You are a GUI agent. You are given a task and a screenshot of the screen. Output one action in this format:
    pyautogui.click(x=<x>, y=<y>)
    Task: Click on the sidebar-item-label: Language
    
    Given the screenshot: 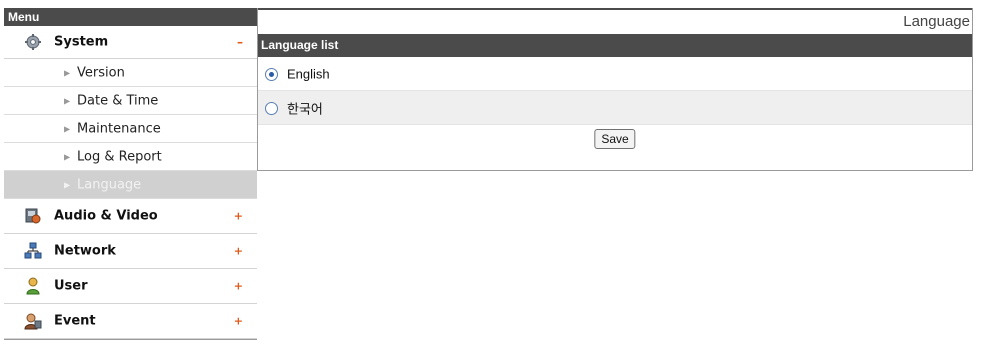 What is the action you would take?
    pyautogui.click(x=109, y=184)
    